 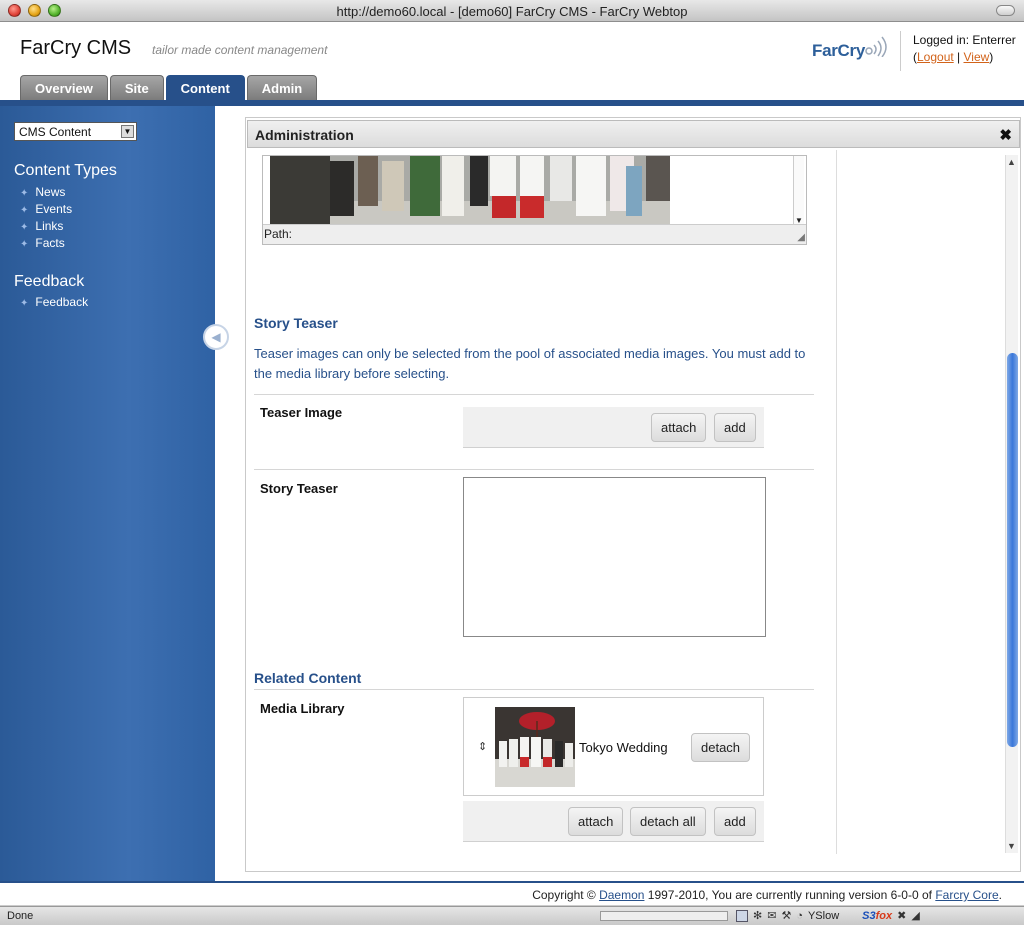 What do you see at coordinates (966, 895) in the screenshot?
I see `farcry-core-link: Farcry Core` at bounding box center [966, 895].